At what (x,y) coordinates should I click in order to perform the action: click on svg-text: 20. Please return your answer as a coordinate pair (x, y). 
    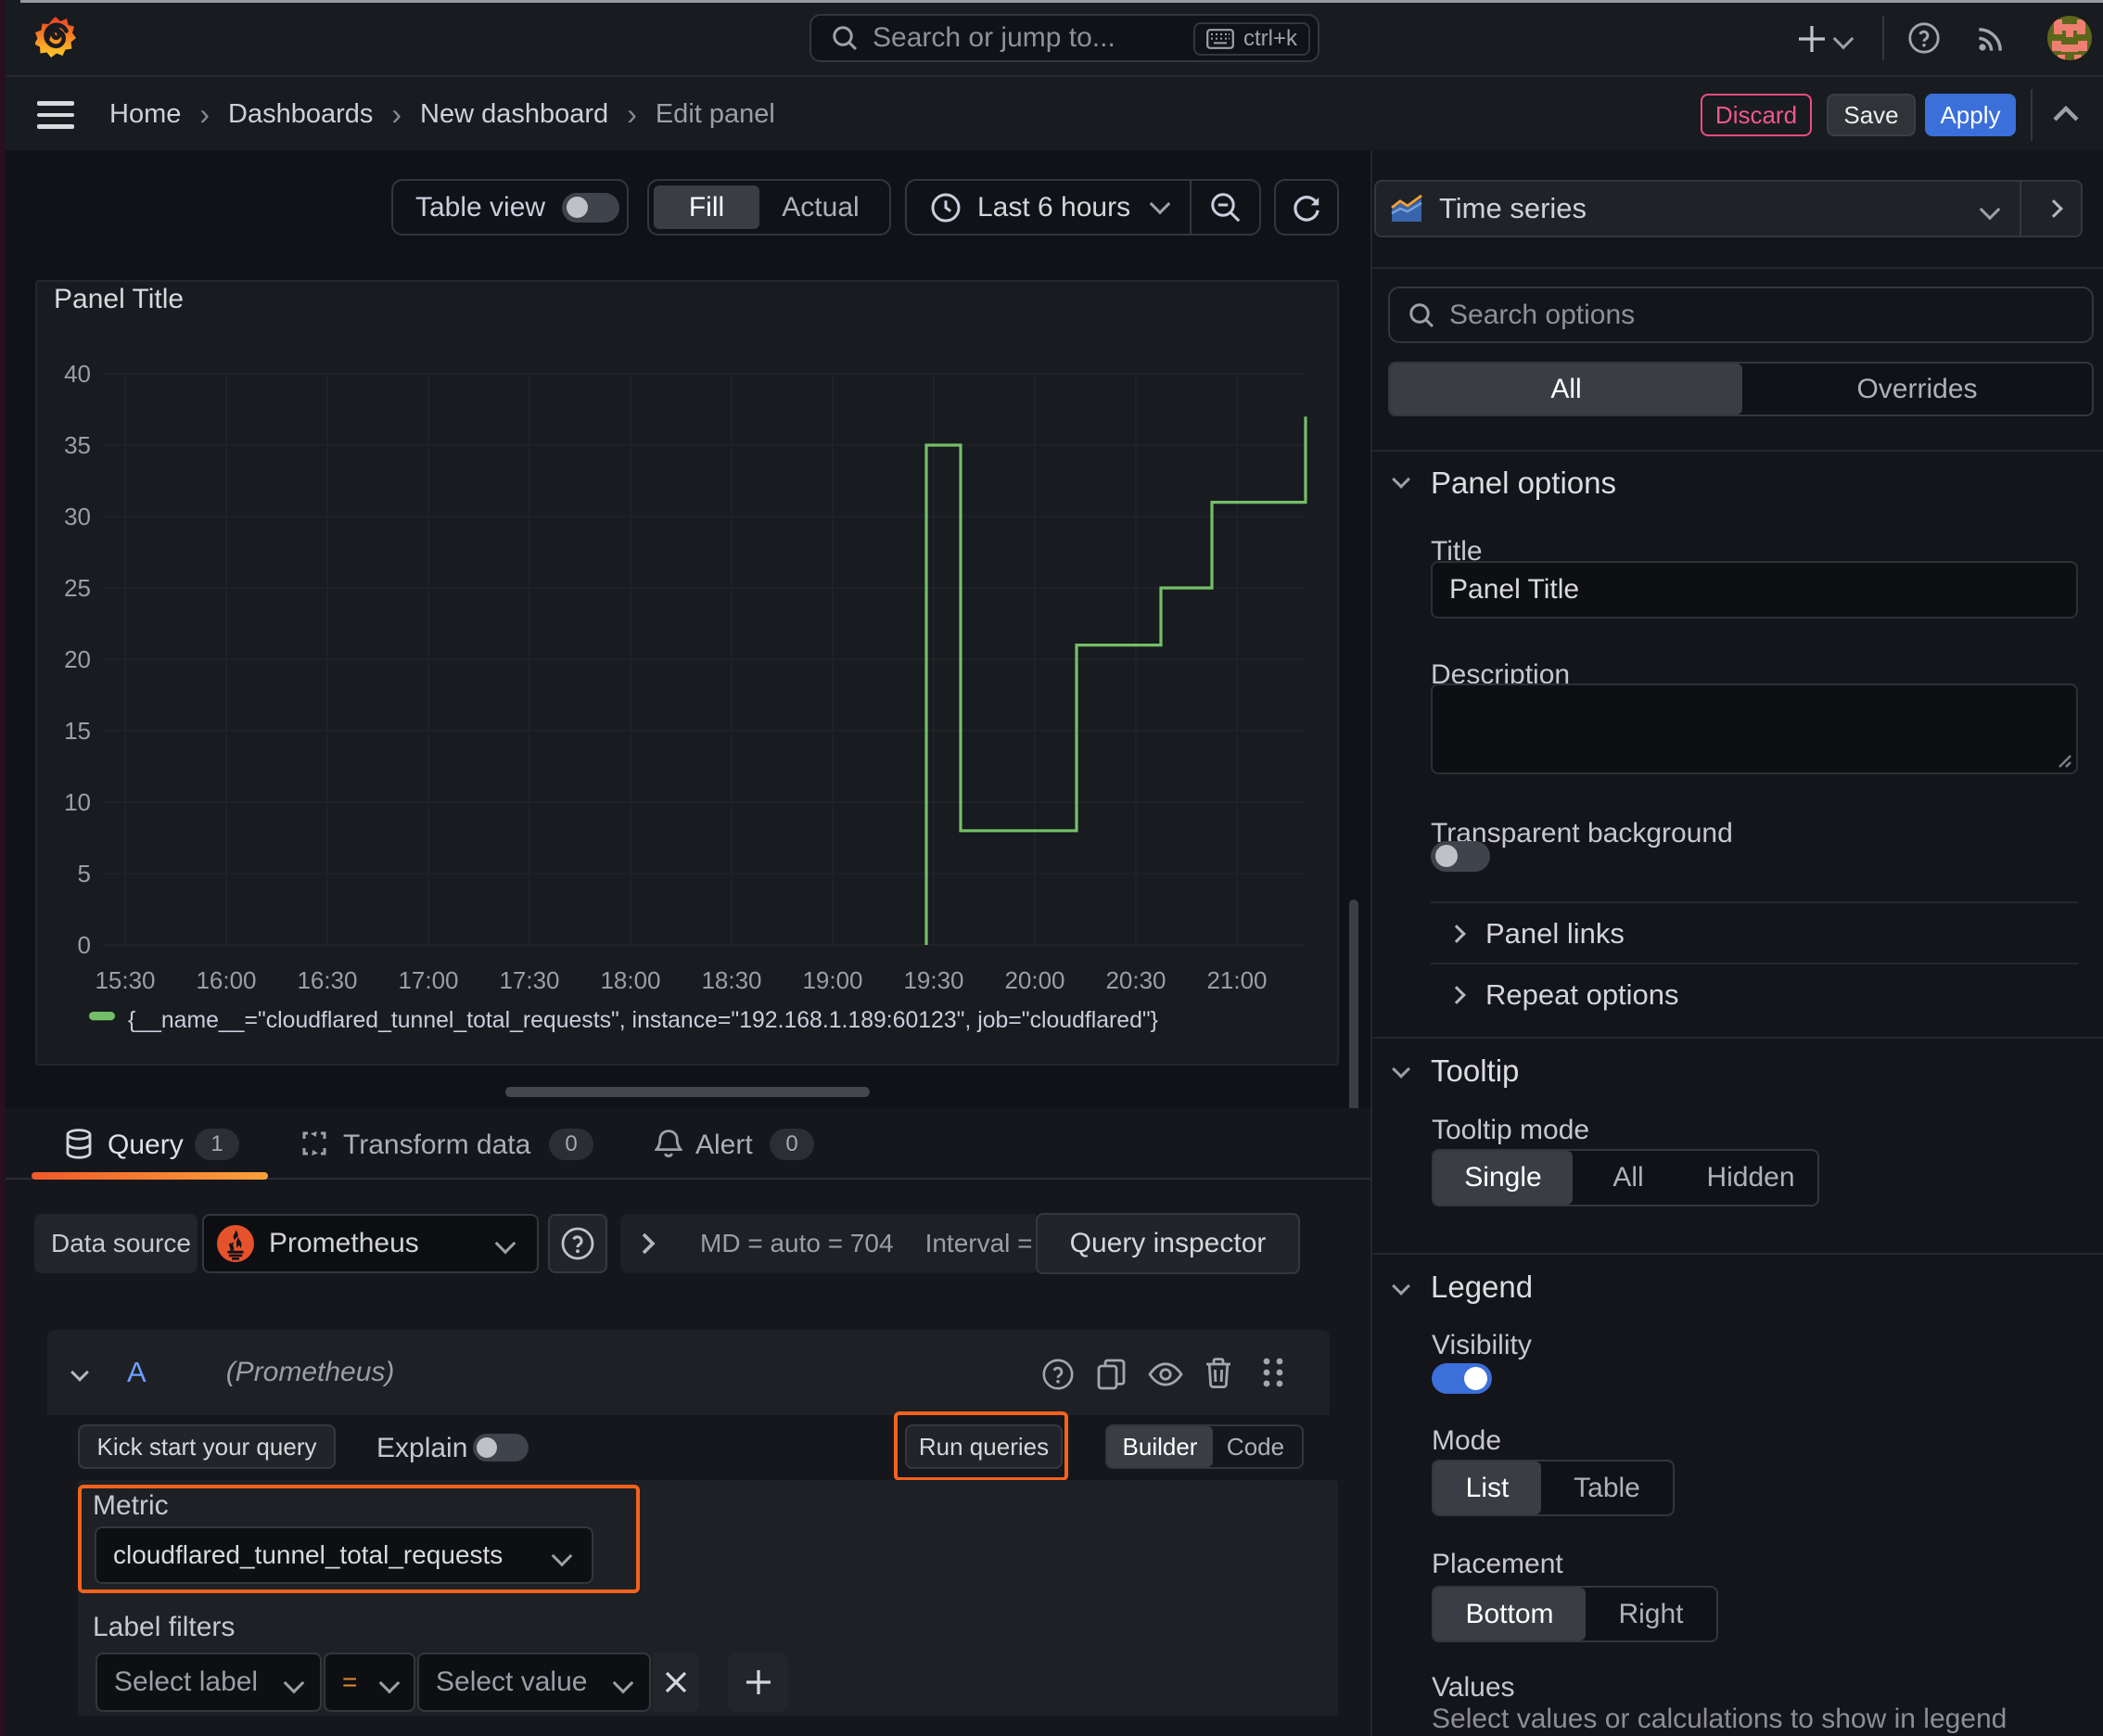
    Looking at the image, I should click on (77, 659).